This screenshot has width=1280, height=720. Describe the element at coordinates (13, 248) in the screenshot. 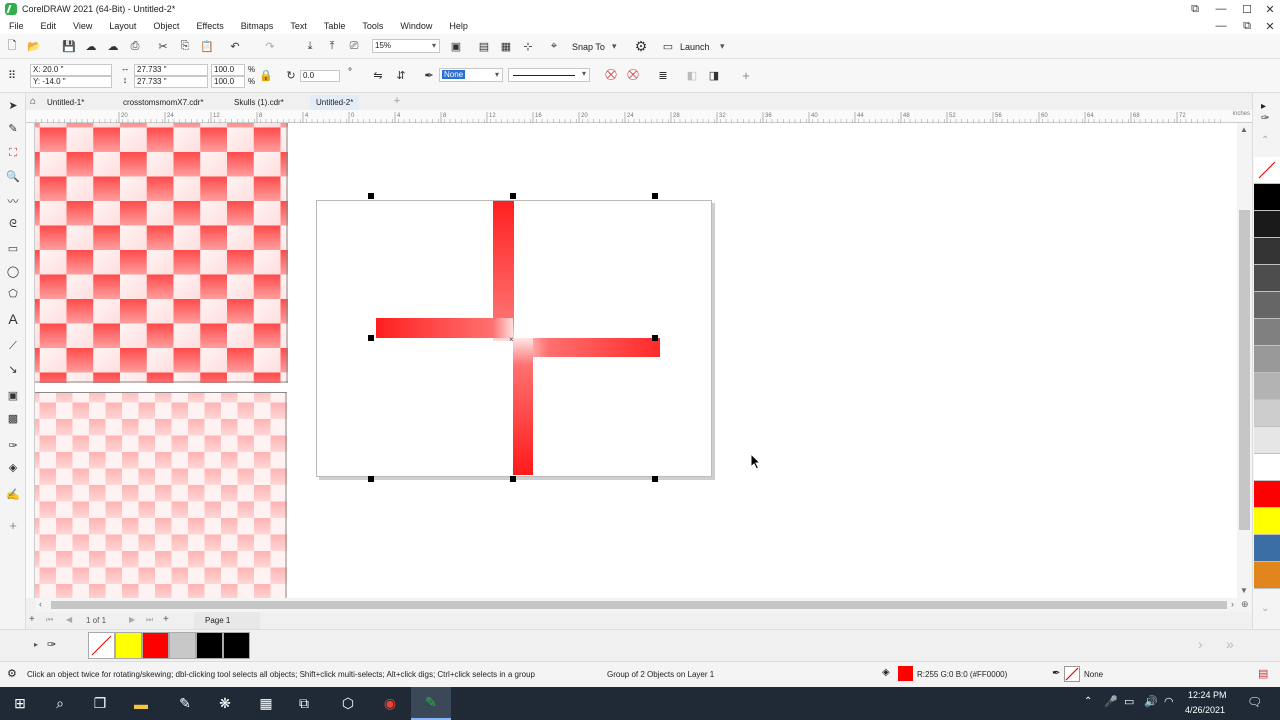

I see `rectangle-tool-icon: ▭` at that location.